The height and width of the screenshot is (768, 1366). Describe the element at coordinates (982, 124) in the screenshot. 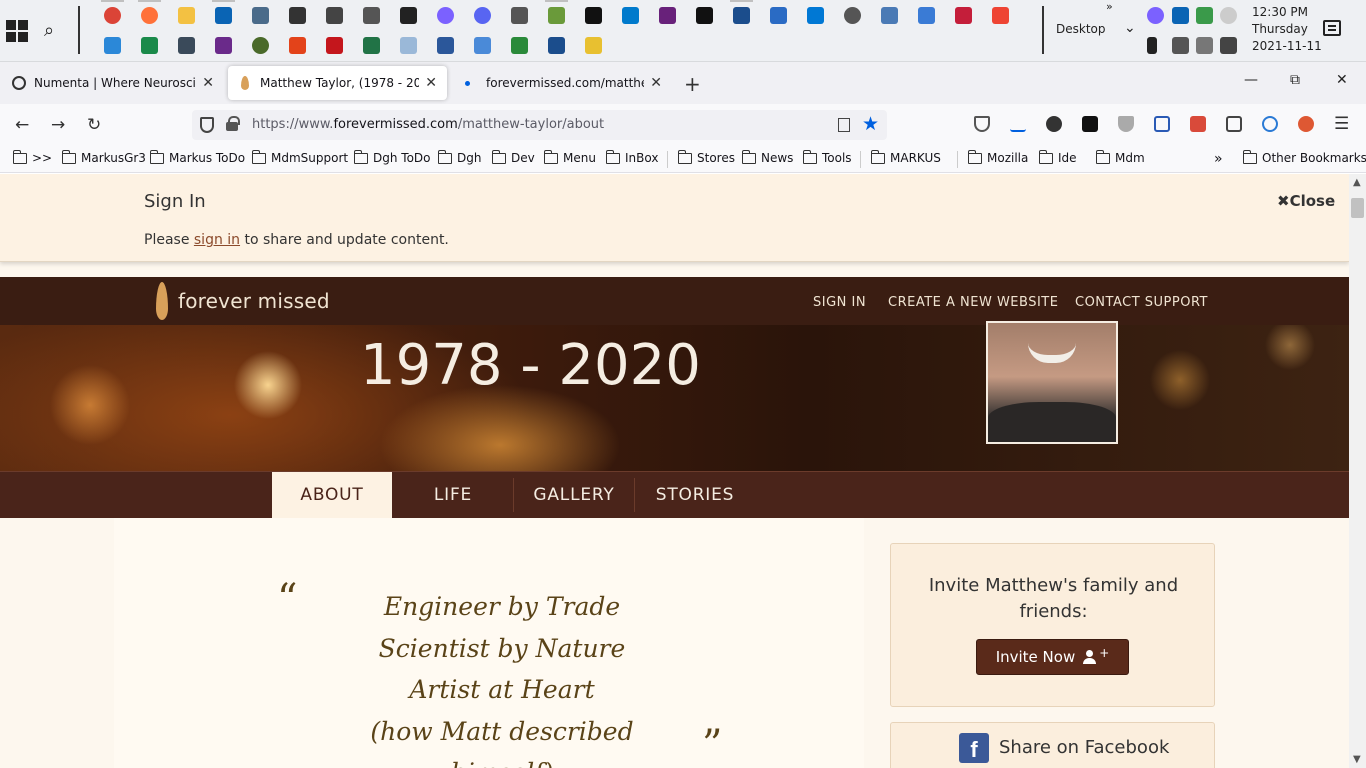

I see `pocket-icon` at that location.